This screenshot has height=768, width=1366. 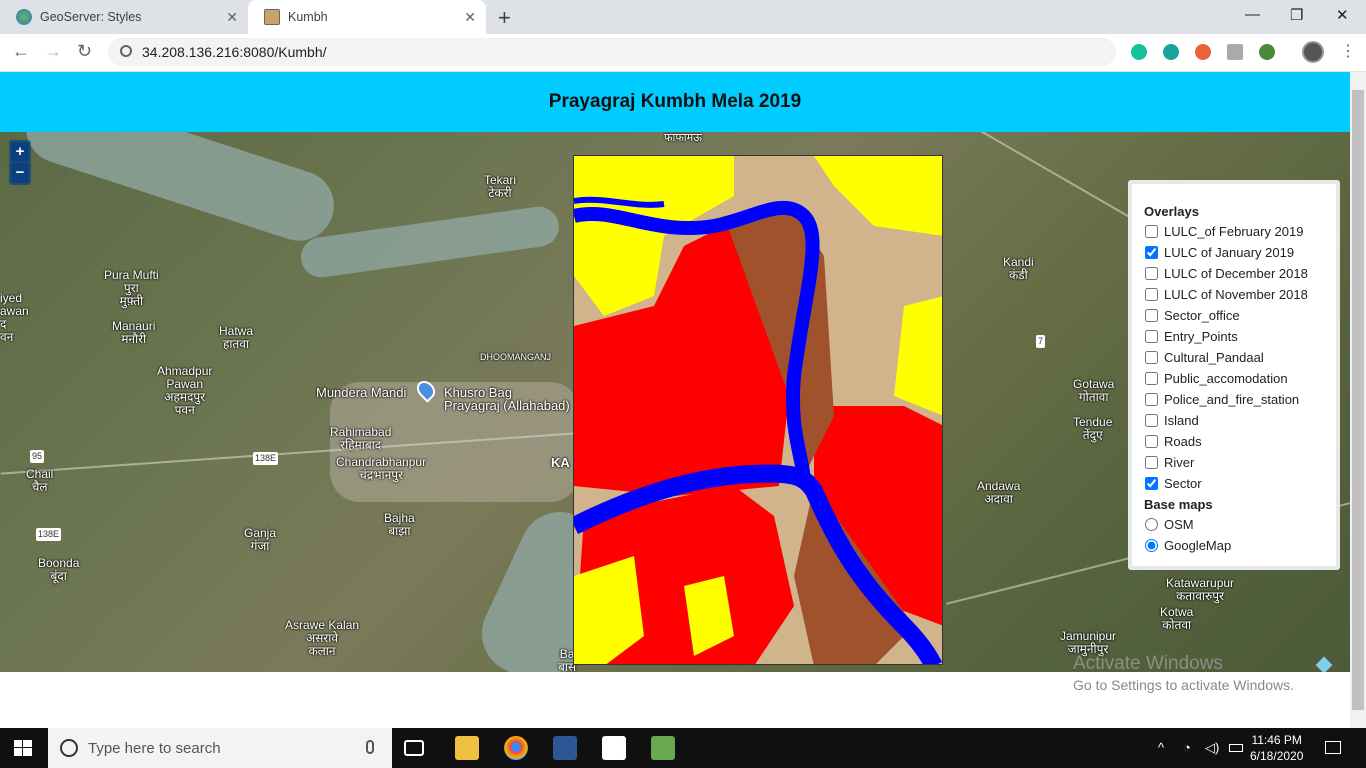 What do you see at coordinates (272, 17) in the screenshot?
I see `page-favicon-icon` at bounding box center [272, 17].